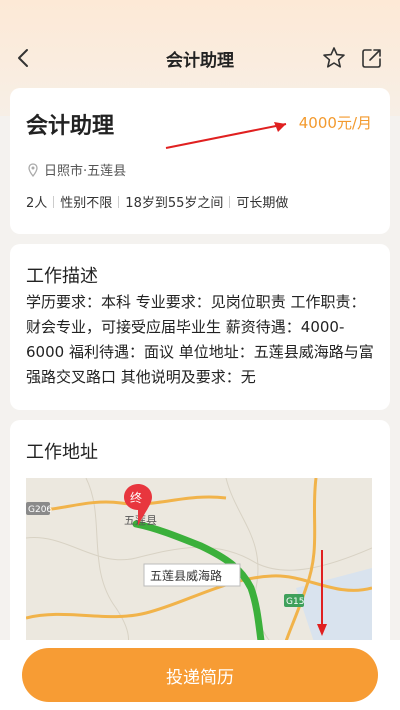  Describe the element at coordinates (86, 203) in the screenshot. I see `tag-gender: 性别不限` at that location.